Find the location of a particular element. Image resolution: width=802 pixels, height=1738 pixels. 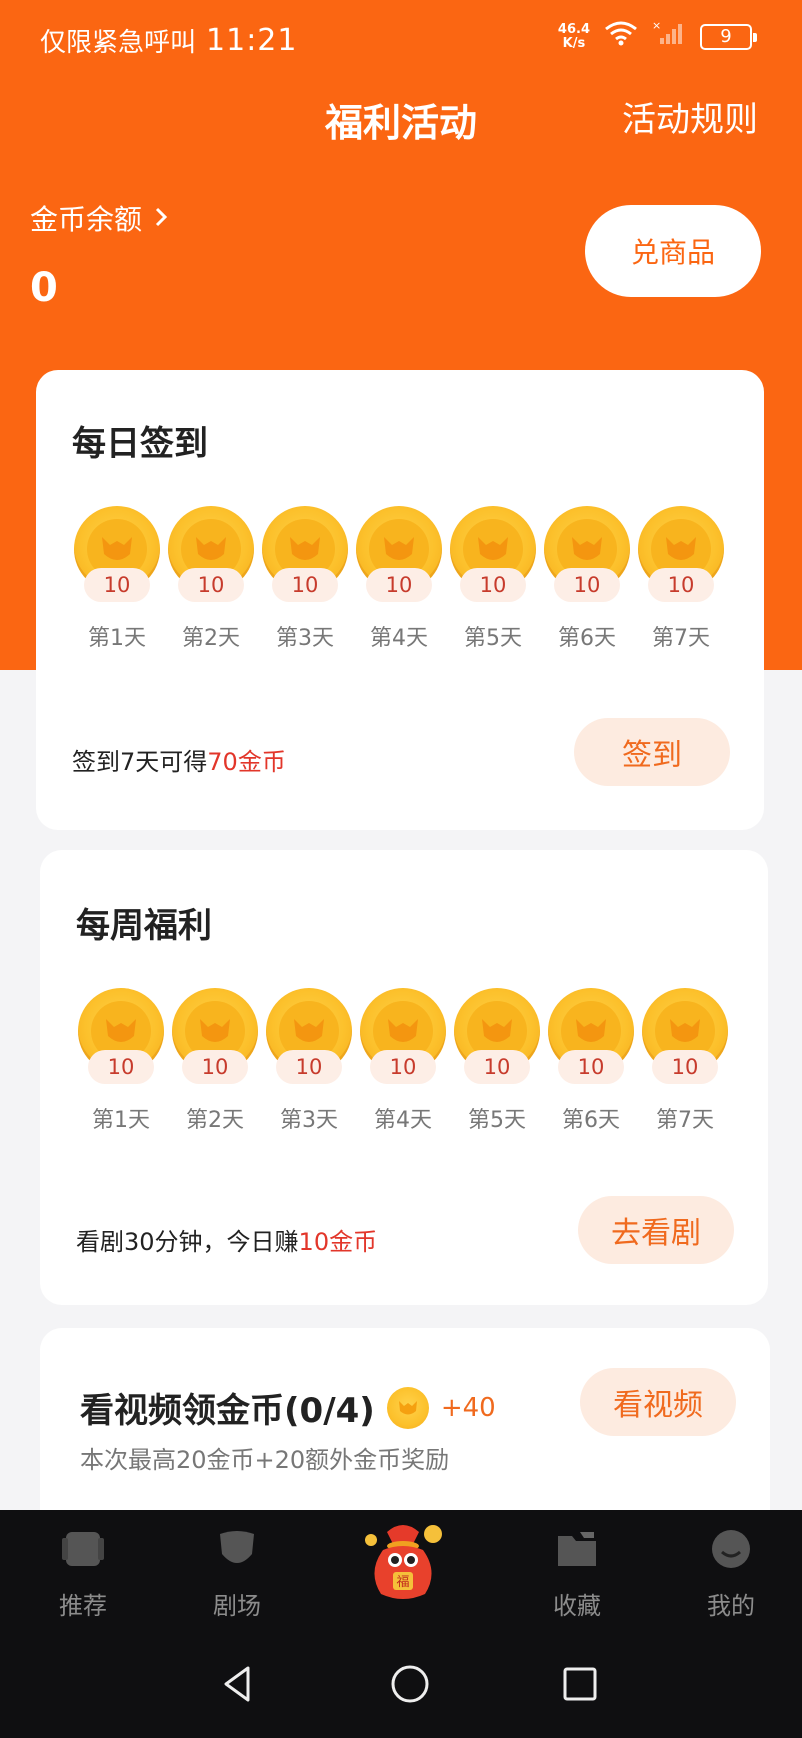

net-speed-unit: K/s is located at coordinates (574, 43).